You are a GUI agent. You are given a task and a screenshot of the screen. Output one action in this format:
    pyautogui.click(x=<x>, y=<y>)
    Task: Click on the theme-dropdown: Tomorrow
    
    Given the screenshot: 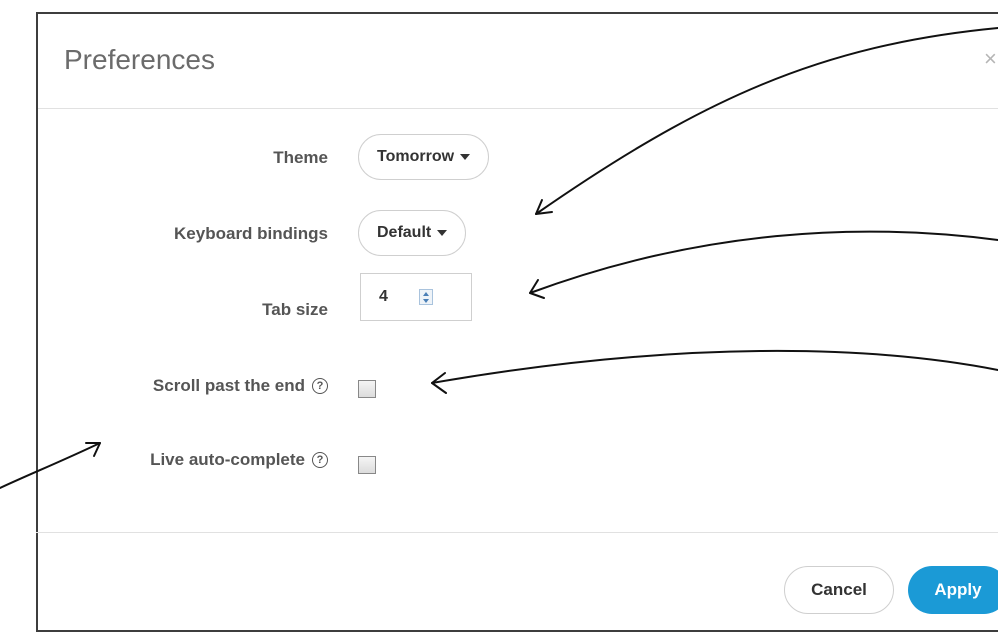 What is the action you would take?
    pyautogui.click(x=424, y=157)
    